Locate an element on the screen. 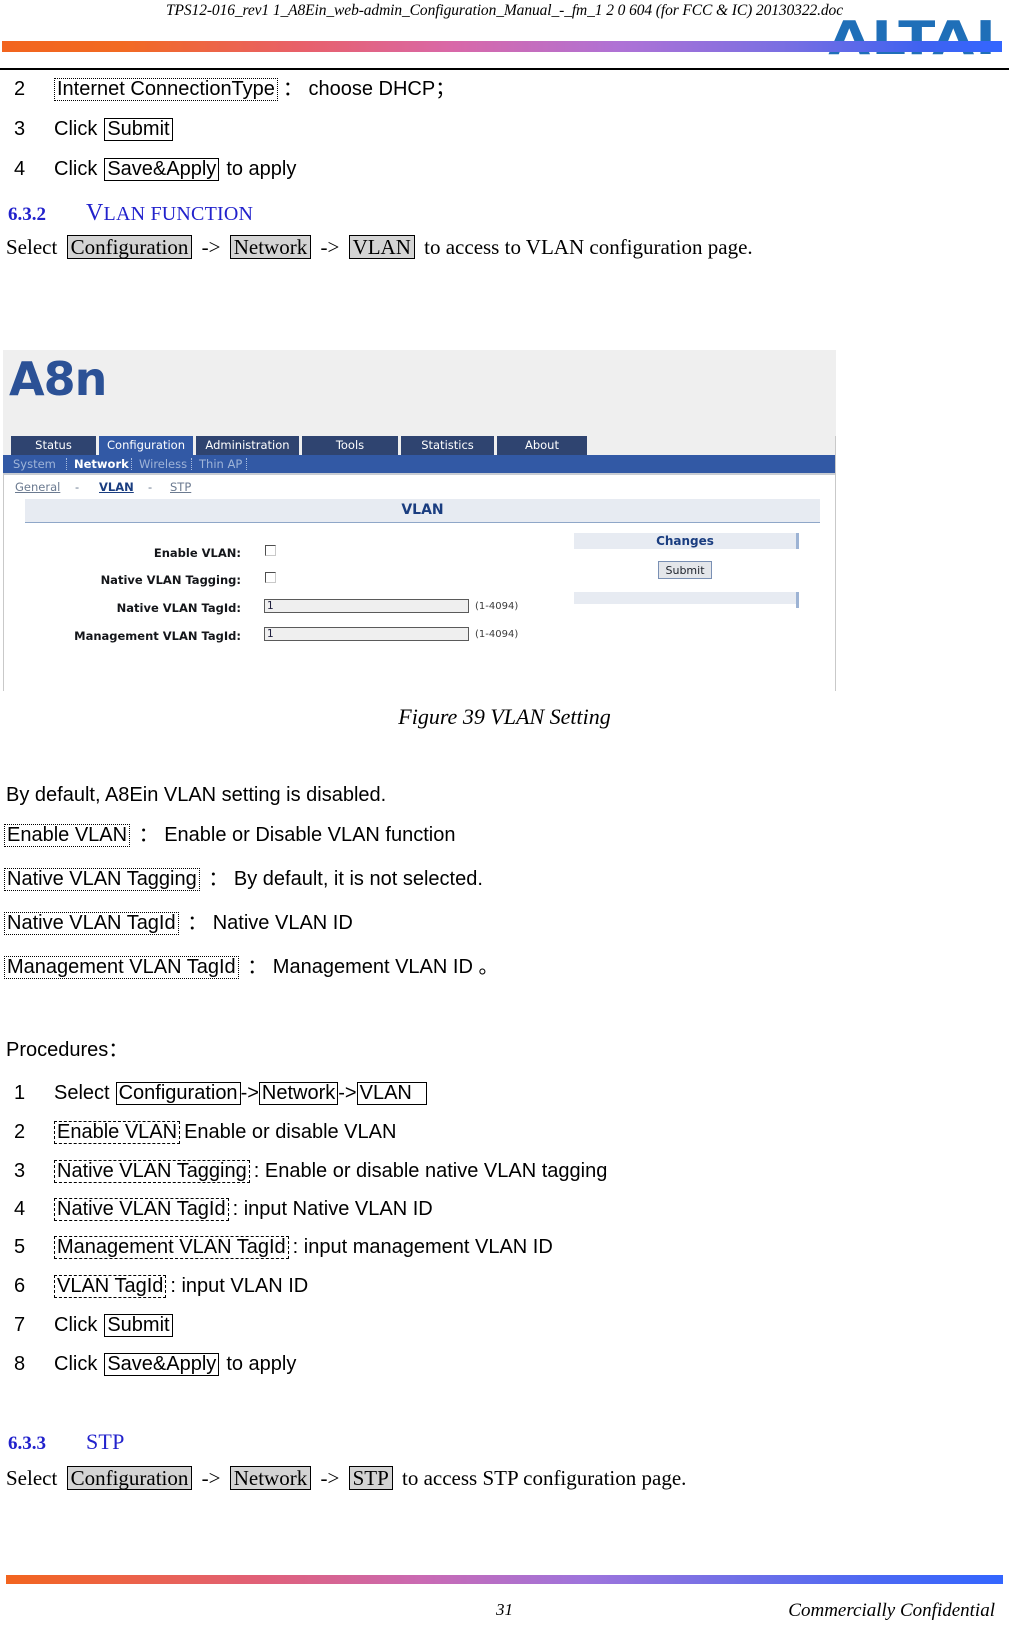 The height and width of the screenshot is (1628, 1009). intro-tail: to access to VLAN configuration page. is located at coordinates (588, 247).